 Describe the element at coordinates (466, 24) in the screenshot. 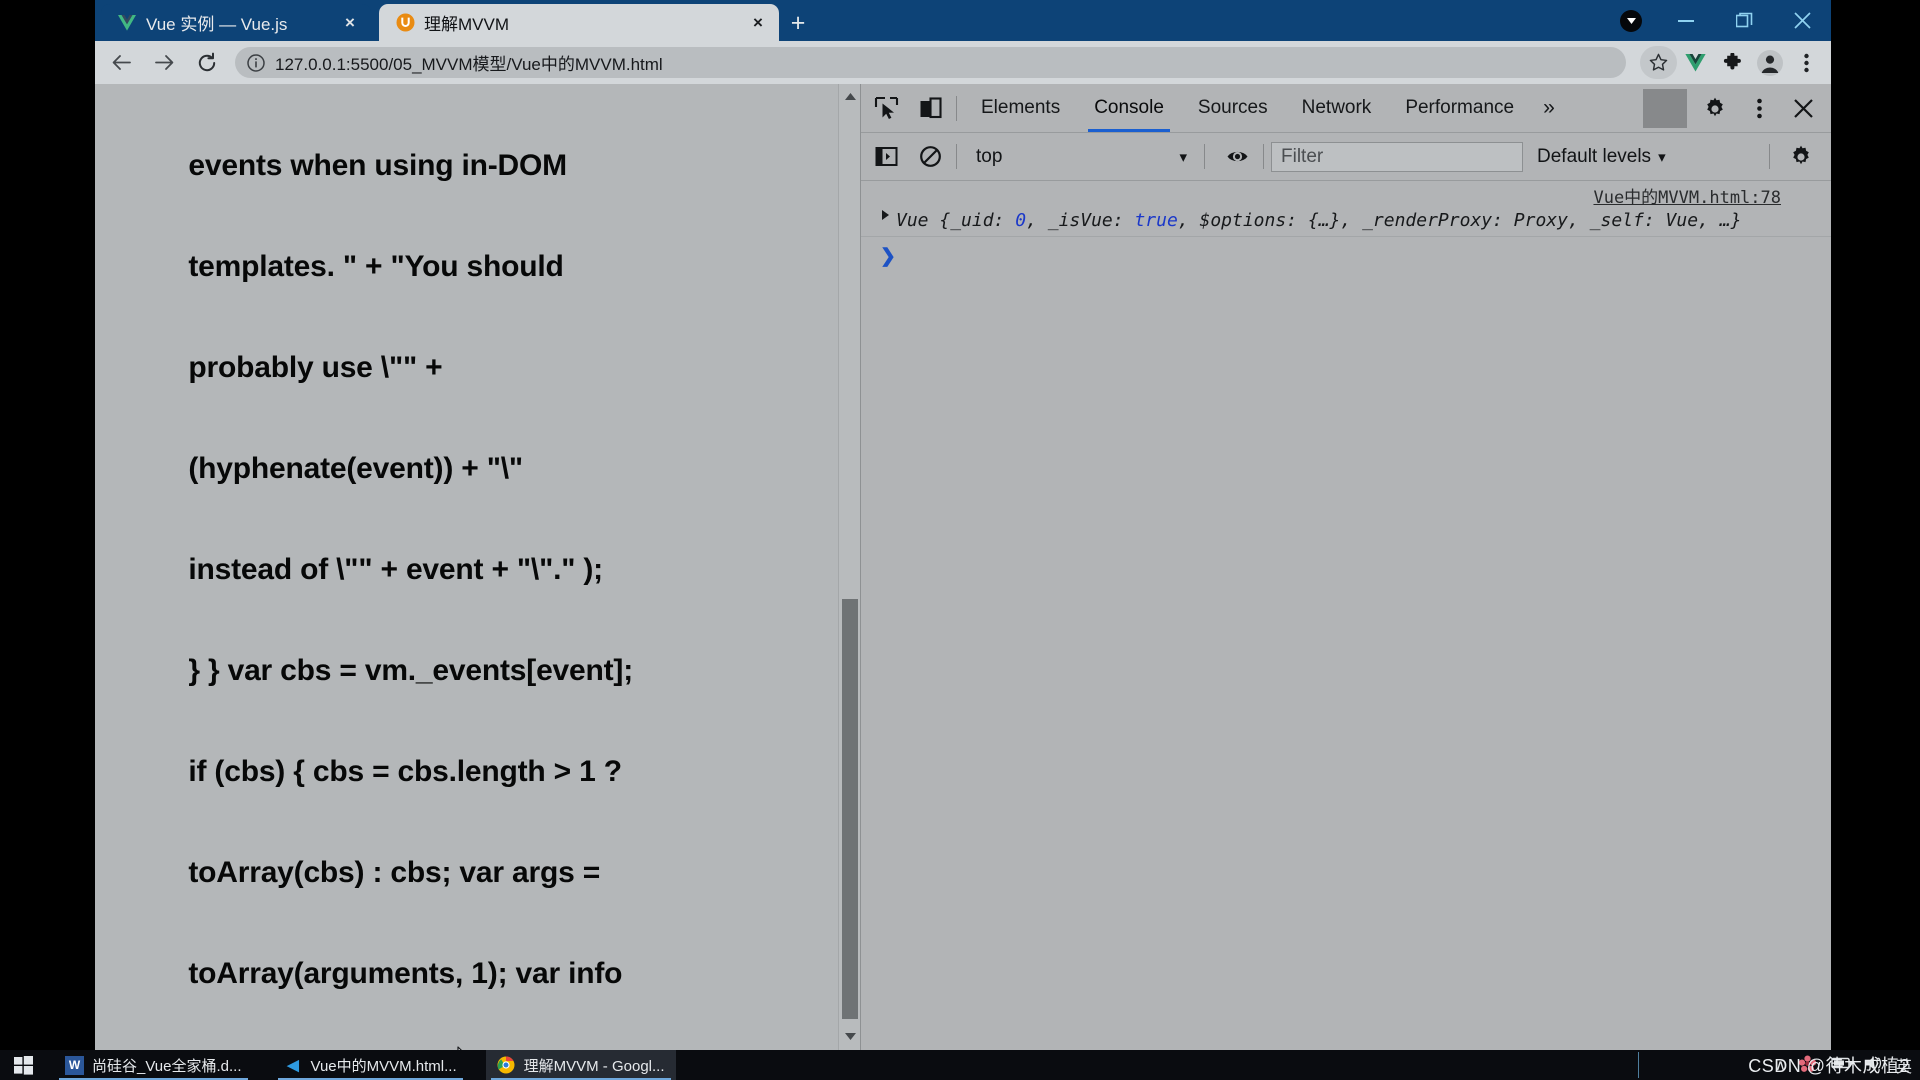

I see `browser-tab-1-title: 理解MVVM` at that location.